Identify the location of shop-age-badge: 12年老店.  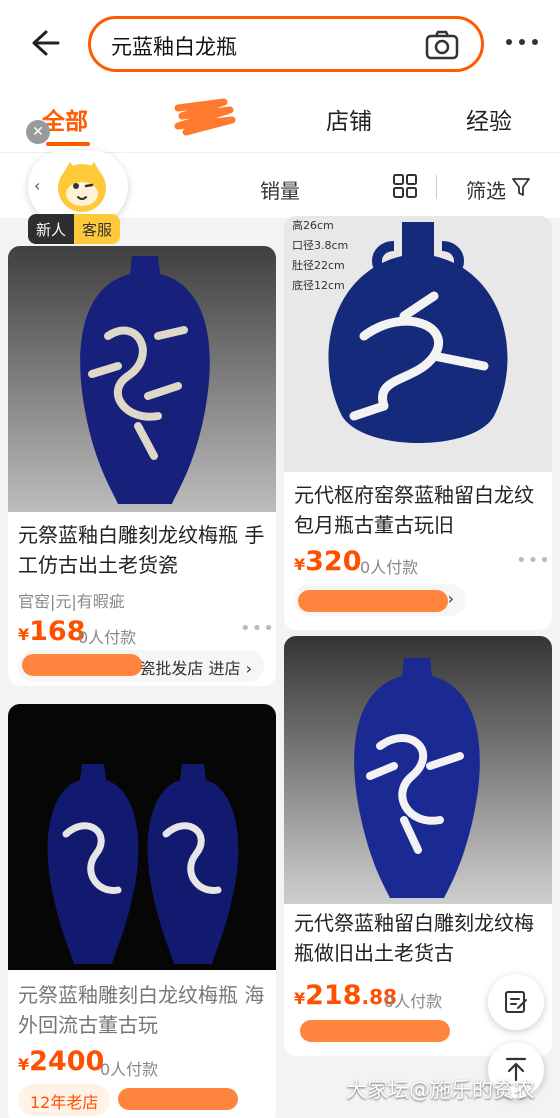
(64, 1100).